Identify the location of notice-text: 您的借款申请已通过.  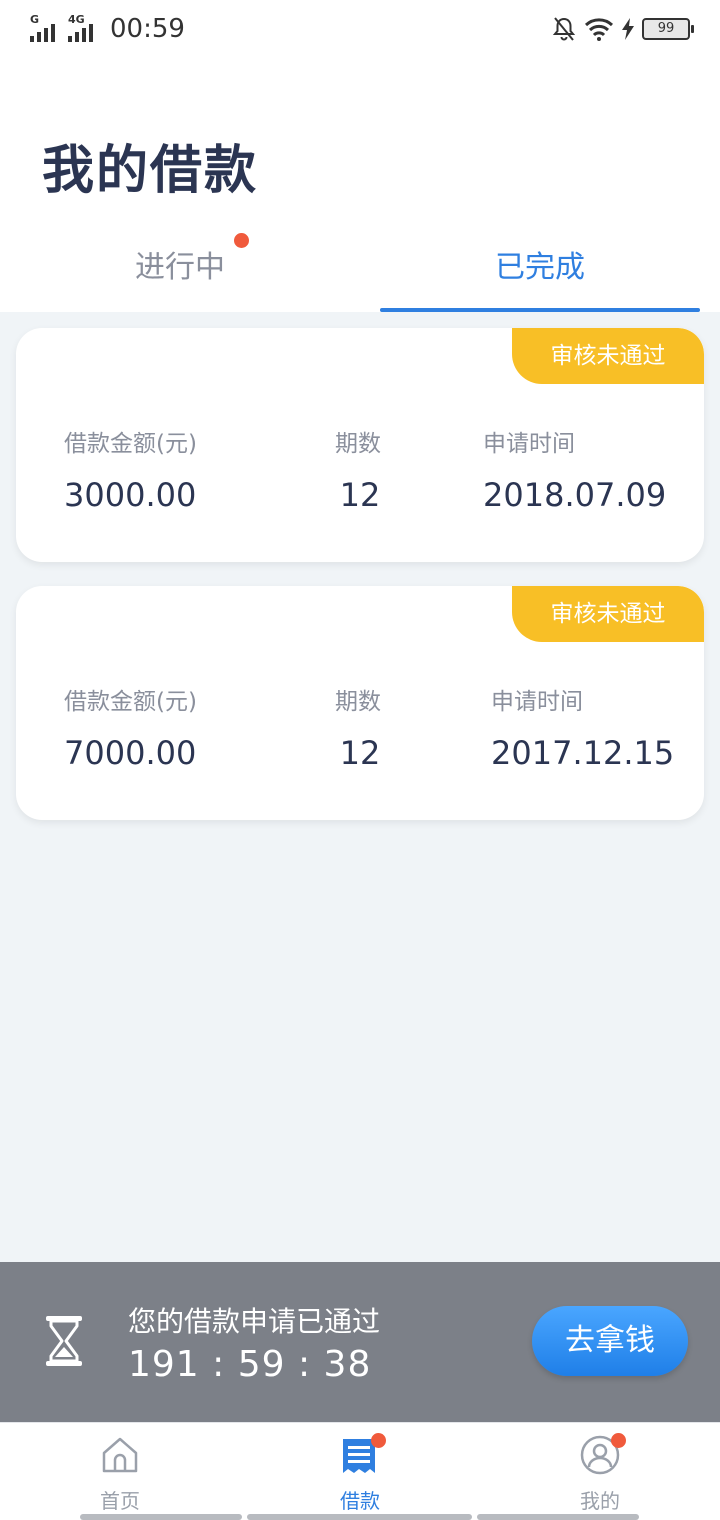
(254, 1321).